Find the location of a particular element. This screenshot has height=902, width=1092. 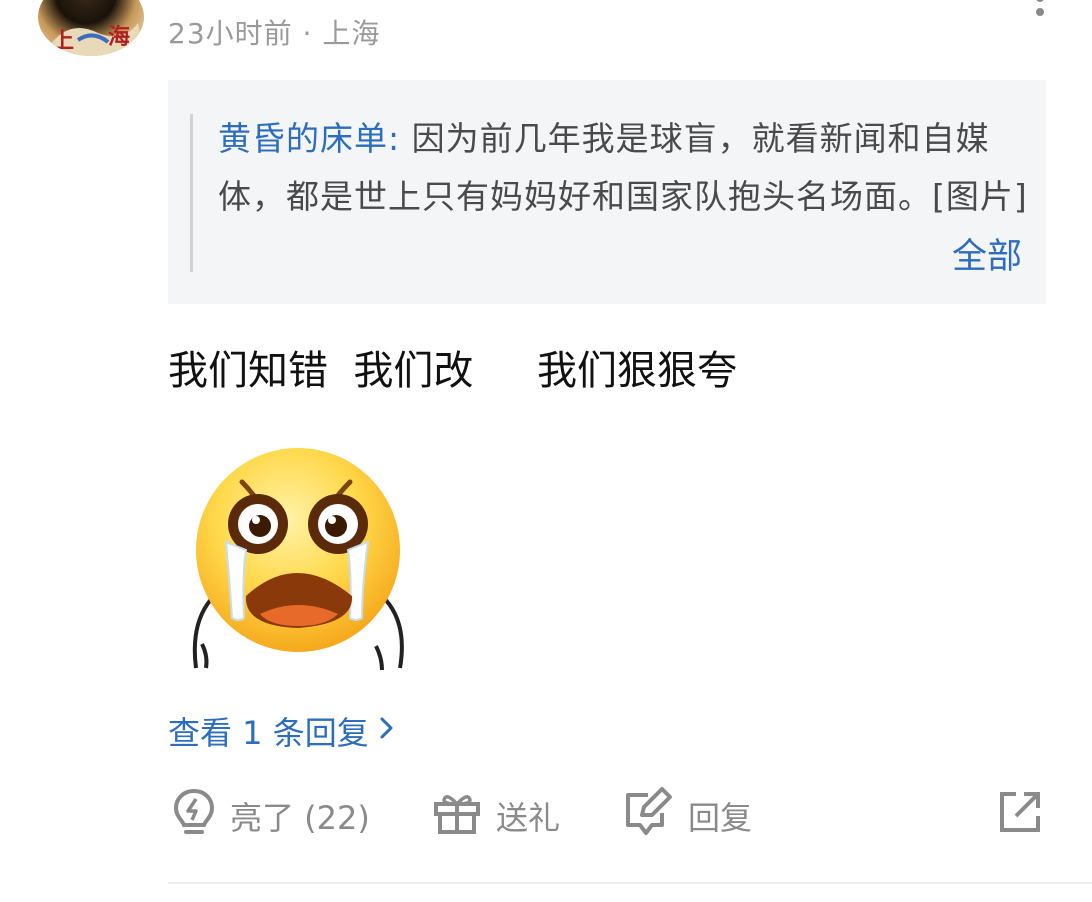

lightbulb-icon is located at coordinates (194, 816).